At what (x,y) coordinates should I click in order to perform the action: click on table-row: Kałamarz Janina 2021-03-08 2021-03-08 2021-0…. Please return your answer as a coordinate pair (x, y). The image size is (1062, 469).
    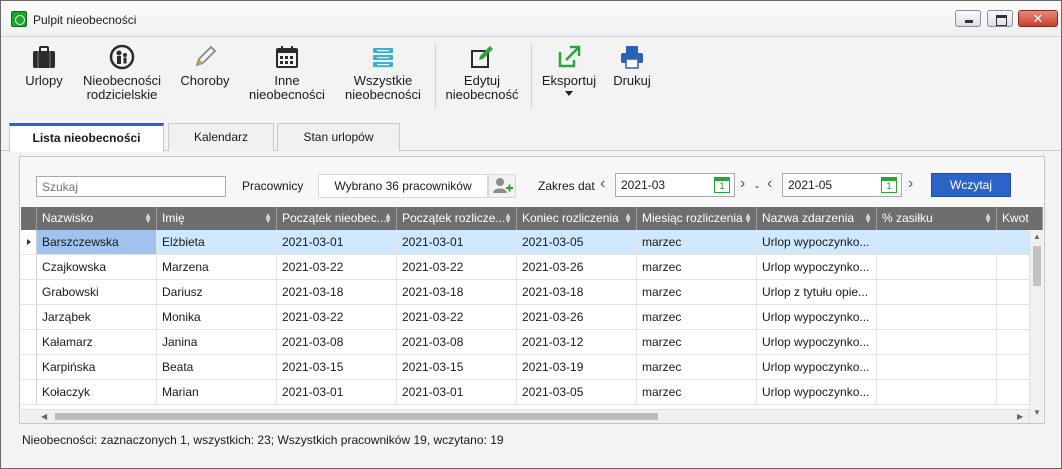
    Looking at the image, I should click on (532, 342).